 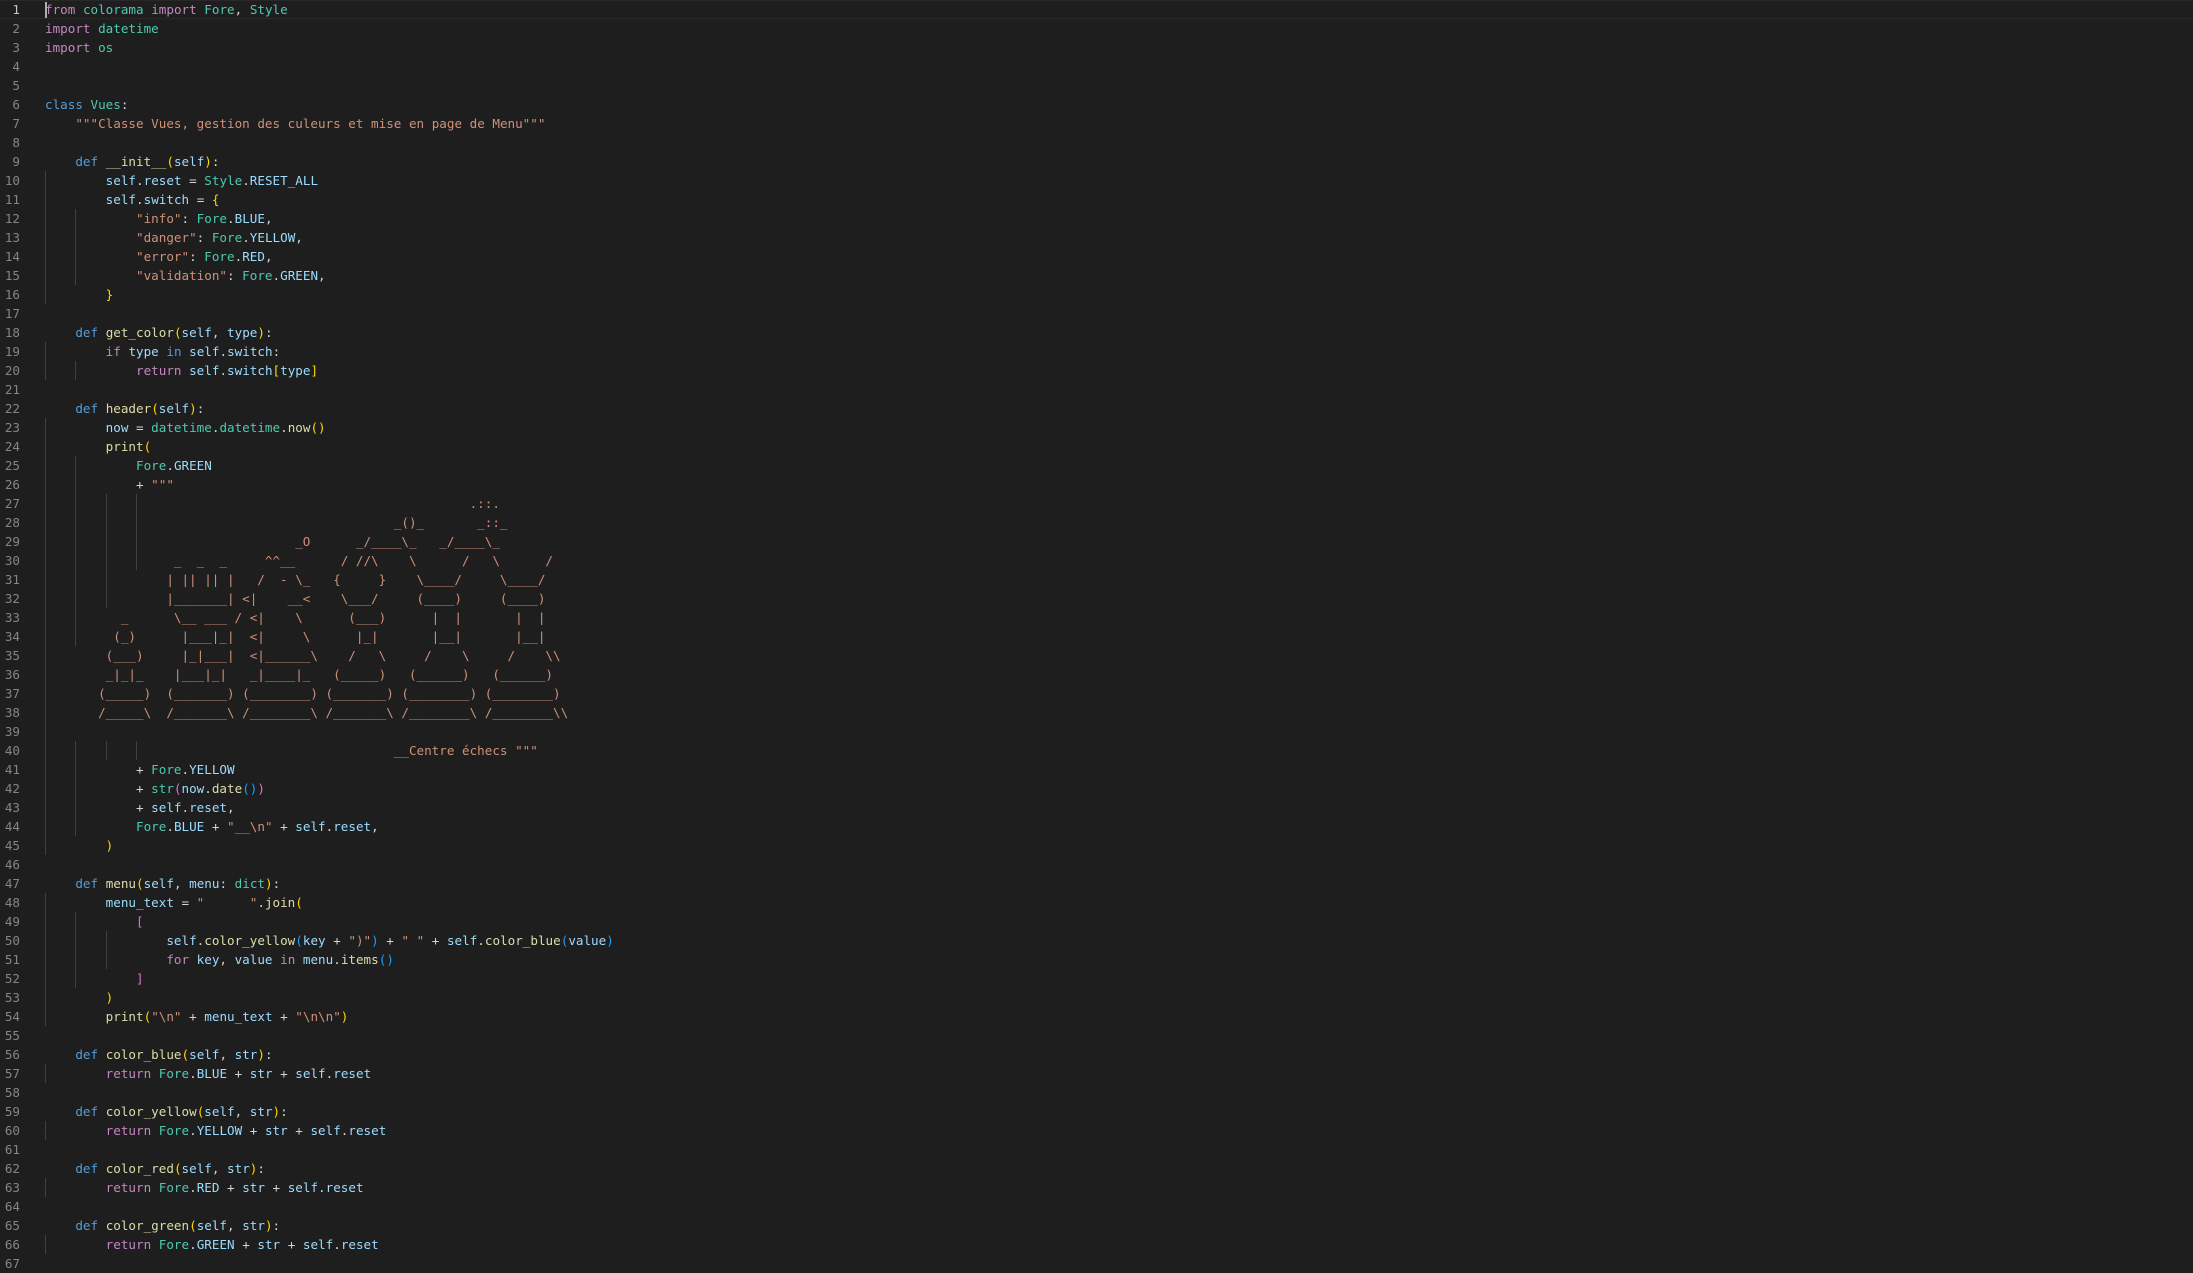 What do you see at coordinates (1096, 788) in the screenshot?
I see `code-line: 42 + str(now.date())` at bounding box center [1096, 788].